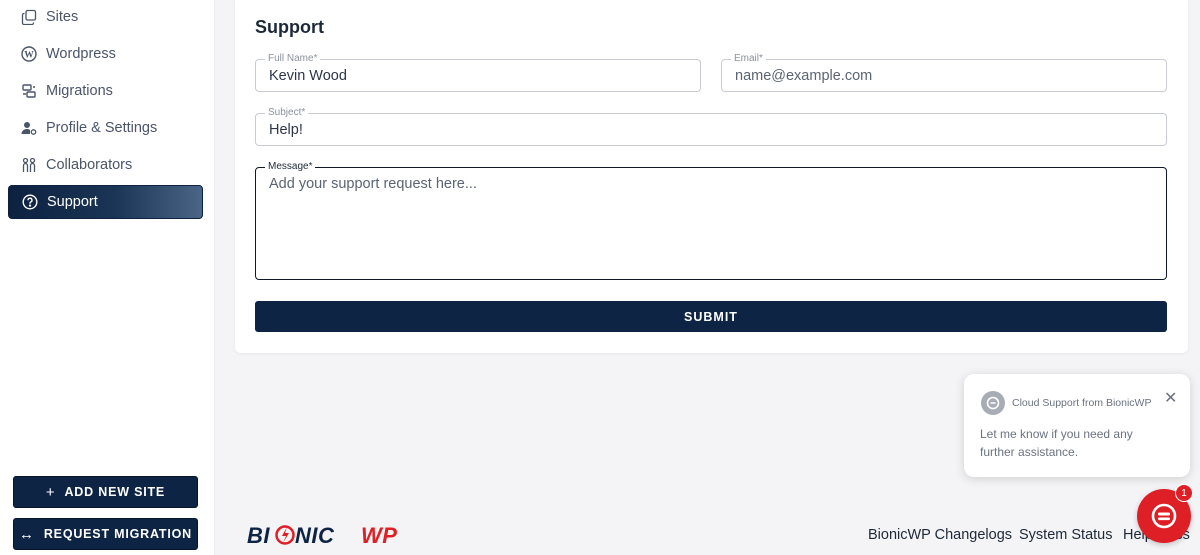 This screenshot has width=1200, height=555. I want to click on sites-icon, so click(29, 17).